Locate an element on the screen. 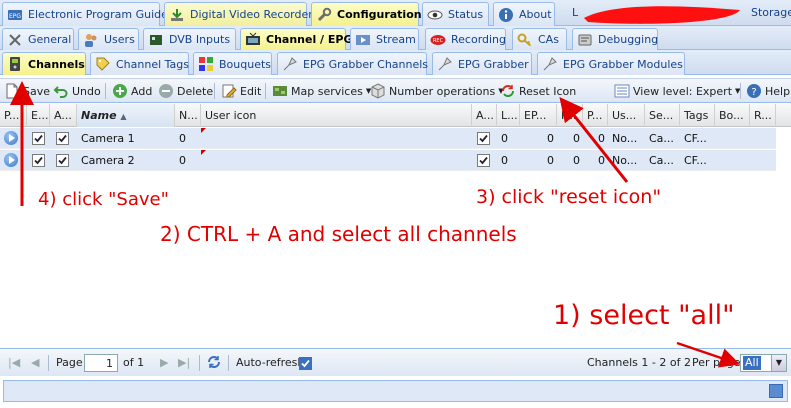 The height and width of the screenshot is (408, 791). status-toggle-icon is located at coordinates (776, 391).